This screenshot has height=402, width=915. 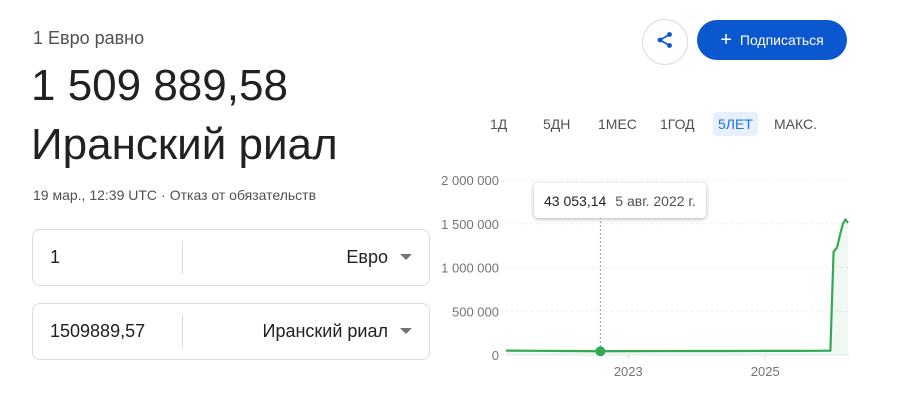 I want to click on subscribe-button: + Подписаться, so click(x=772, y=40).